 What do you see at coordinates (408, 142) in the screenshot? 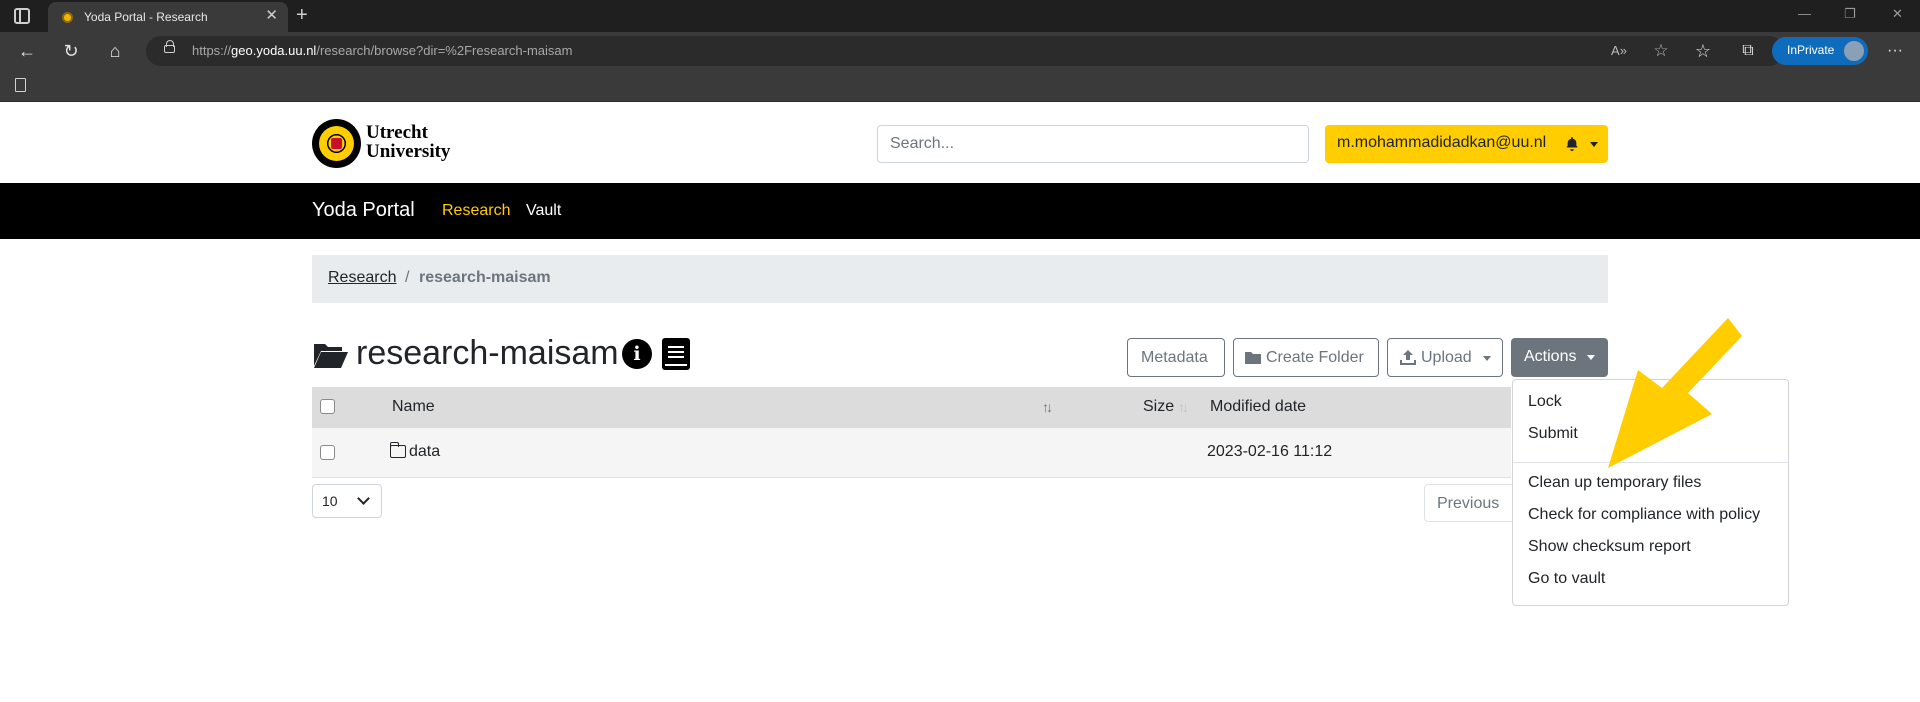
I see `uu-wordmark: Utrecht University` at bounding box center [408, 142].